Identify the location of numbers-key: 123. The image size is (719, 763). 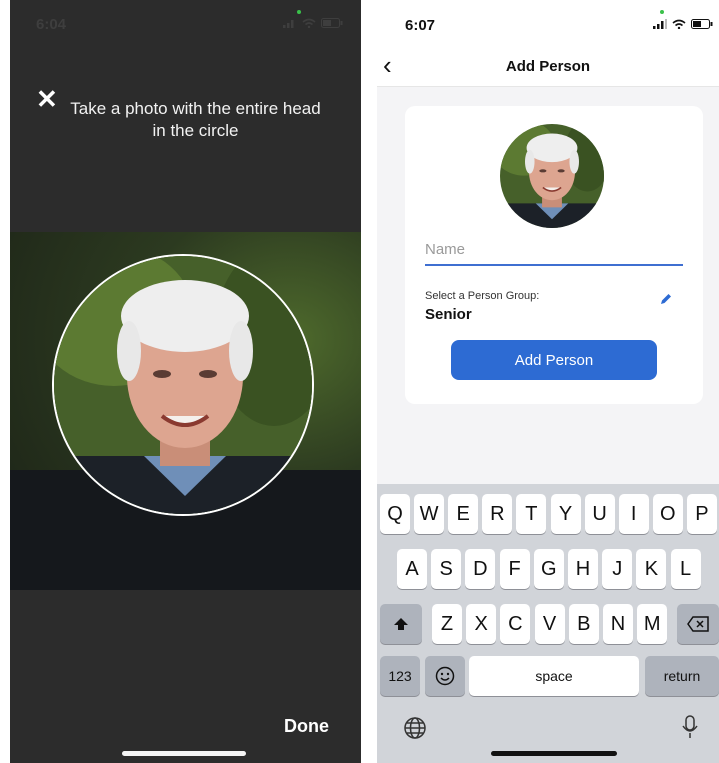
(400, 676).